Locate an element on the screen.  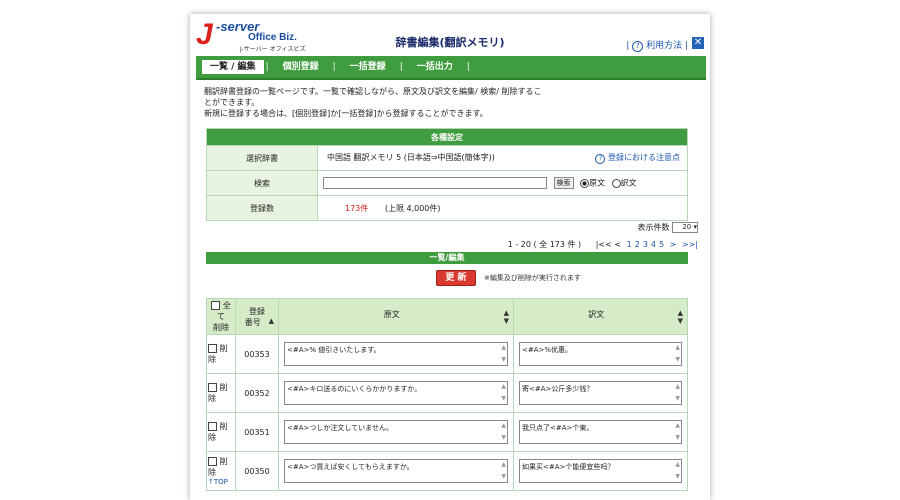
update-note: ※編集及び削除が実行されます is located at coordinates (532, 278).